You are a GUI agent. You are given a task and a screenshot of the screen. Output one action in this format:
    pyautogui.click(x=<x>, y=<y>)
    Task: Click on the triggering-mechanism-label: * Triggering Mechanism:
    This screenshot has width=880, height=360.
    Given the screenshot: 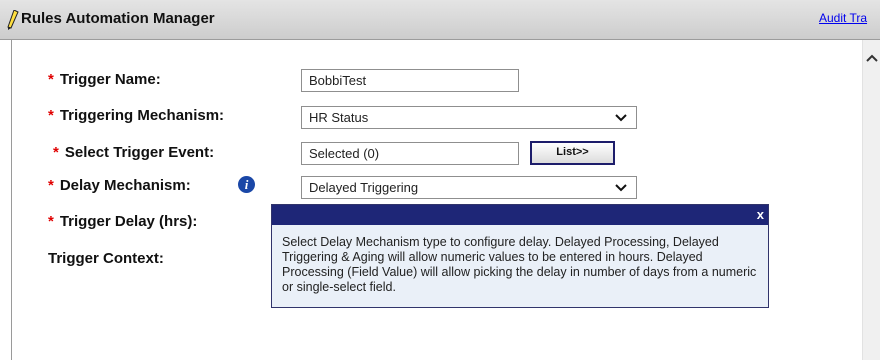 What is the action you would take?
    pyautogui.click(x=136, y=115)
    